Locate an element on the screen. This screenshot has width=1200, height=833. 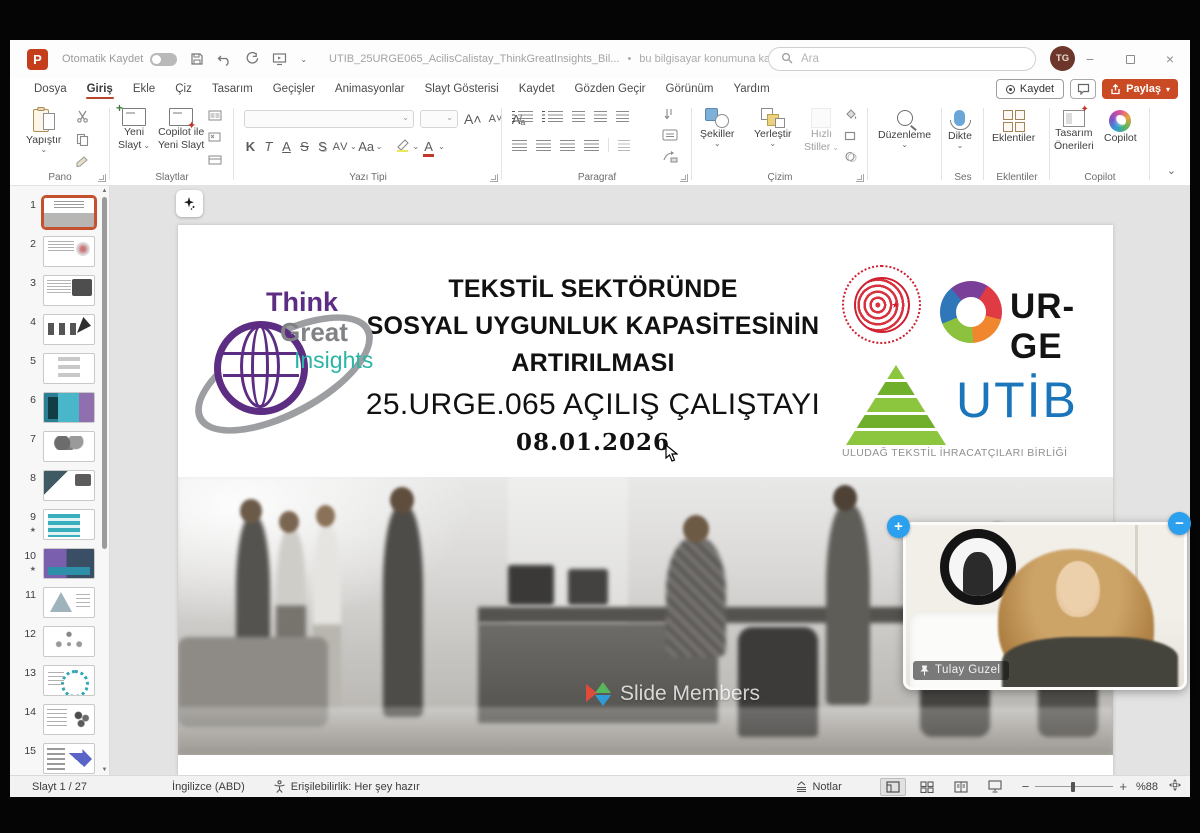
change-case-button: Aa is located at coordinates (366, 146).